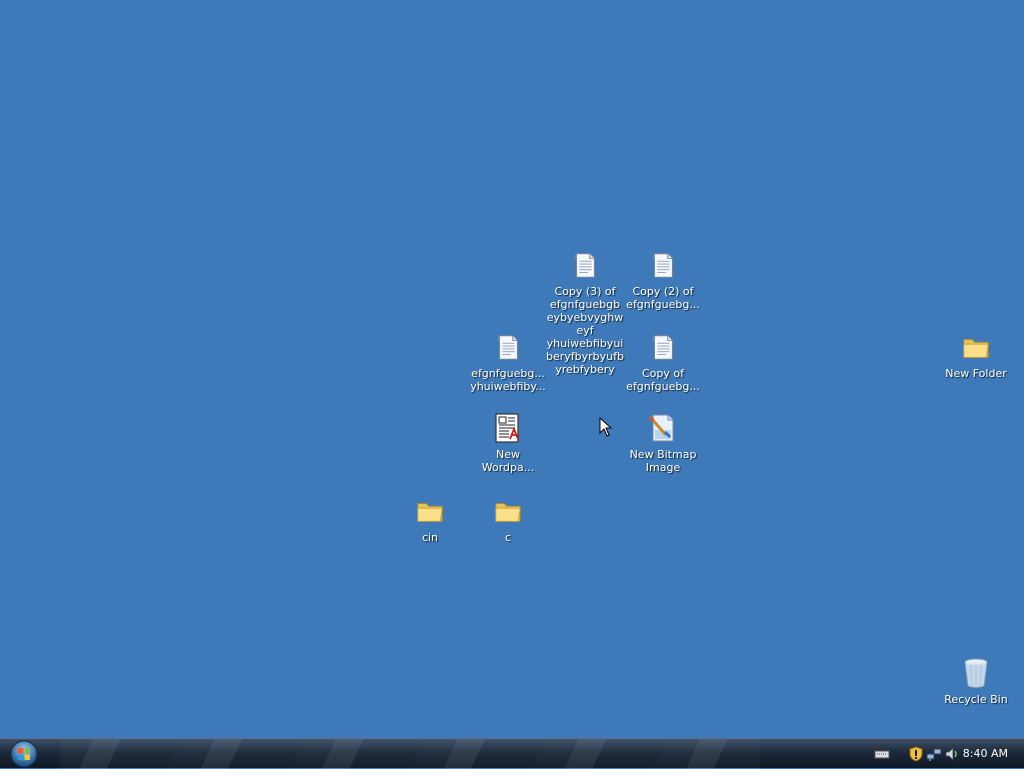 The height and width of the screenshot is (769, 1024). What do you see at coordinates (952, 754) in the screenshot?
I see `volume-icon` at bounding box center [952, 754].